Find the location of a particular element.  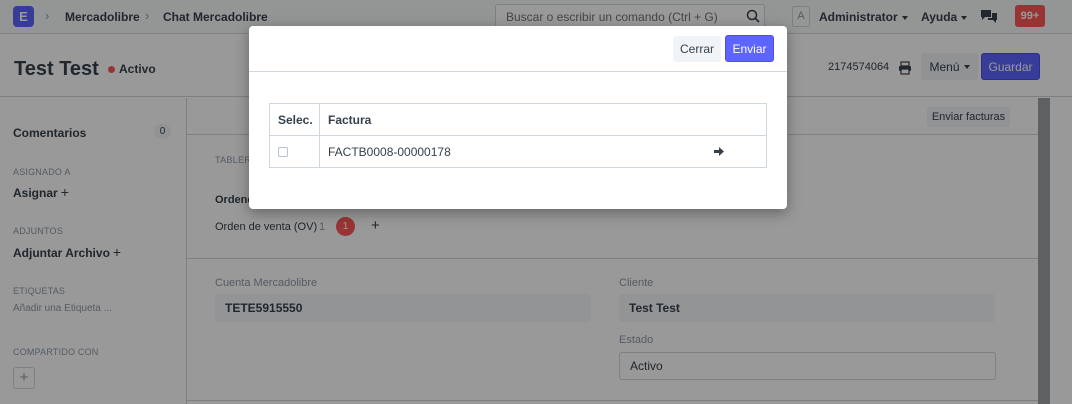

invoice-column-header: Factura is located at coordinates (543, 119).